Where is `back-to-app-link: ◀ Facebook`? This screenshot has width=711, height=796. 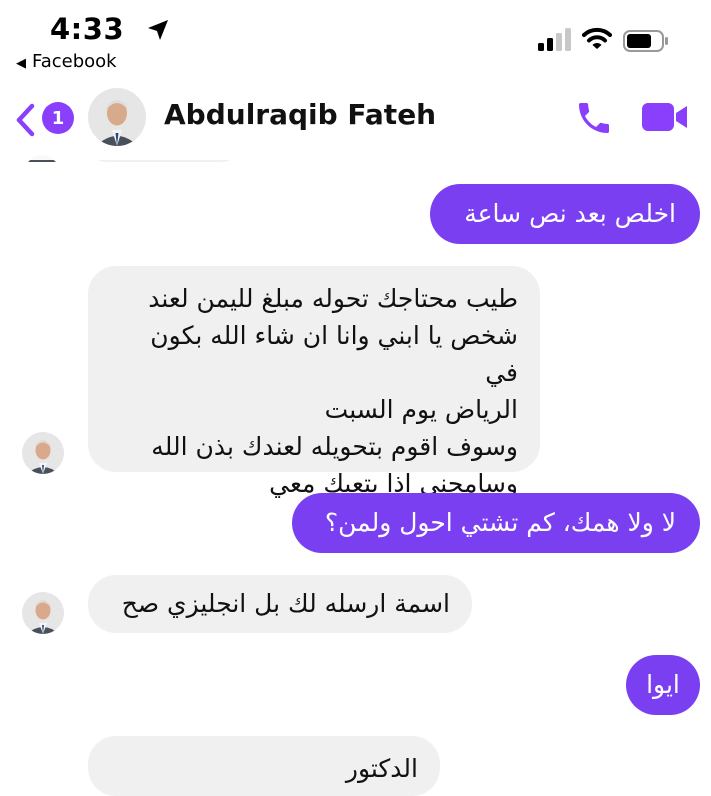 back-to-app-link: ◀ Facebook is located at coordinates (66, 61).